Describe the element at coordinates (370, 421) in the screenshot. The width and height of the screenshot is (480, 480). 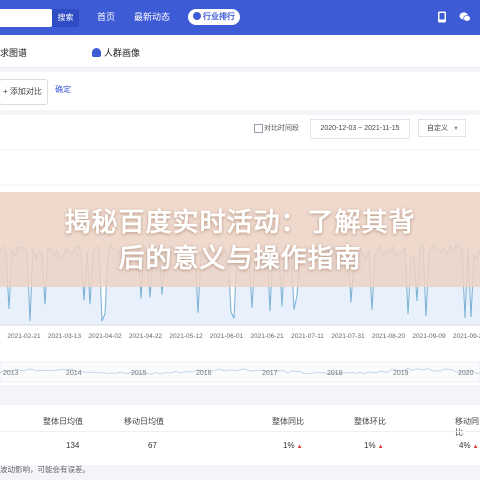
I see `header-overall-mom: 整体环比` at that location.